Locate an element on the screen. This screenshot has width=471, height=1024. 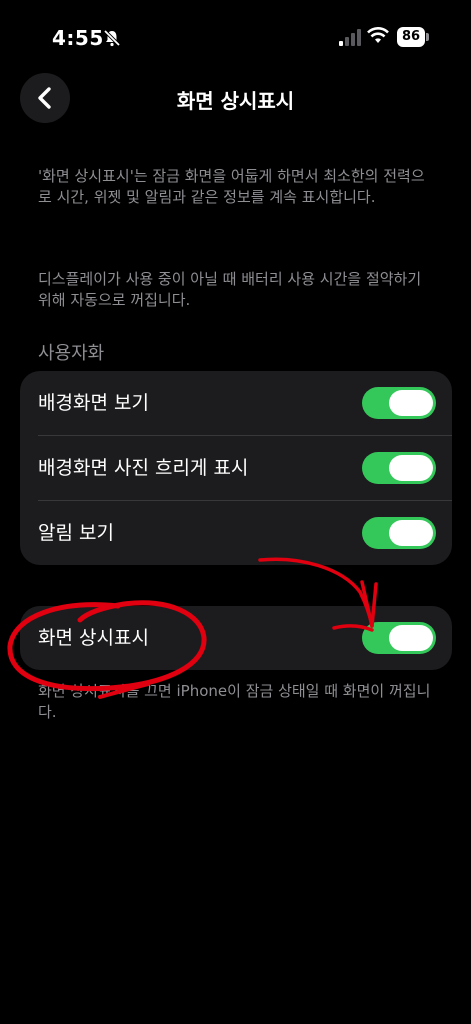
toggle-blur-wallpaper is located at coordinates (399, 468).